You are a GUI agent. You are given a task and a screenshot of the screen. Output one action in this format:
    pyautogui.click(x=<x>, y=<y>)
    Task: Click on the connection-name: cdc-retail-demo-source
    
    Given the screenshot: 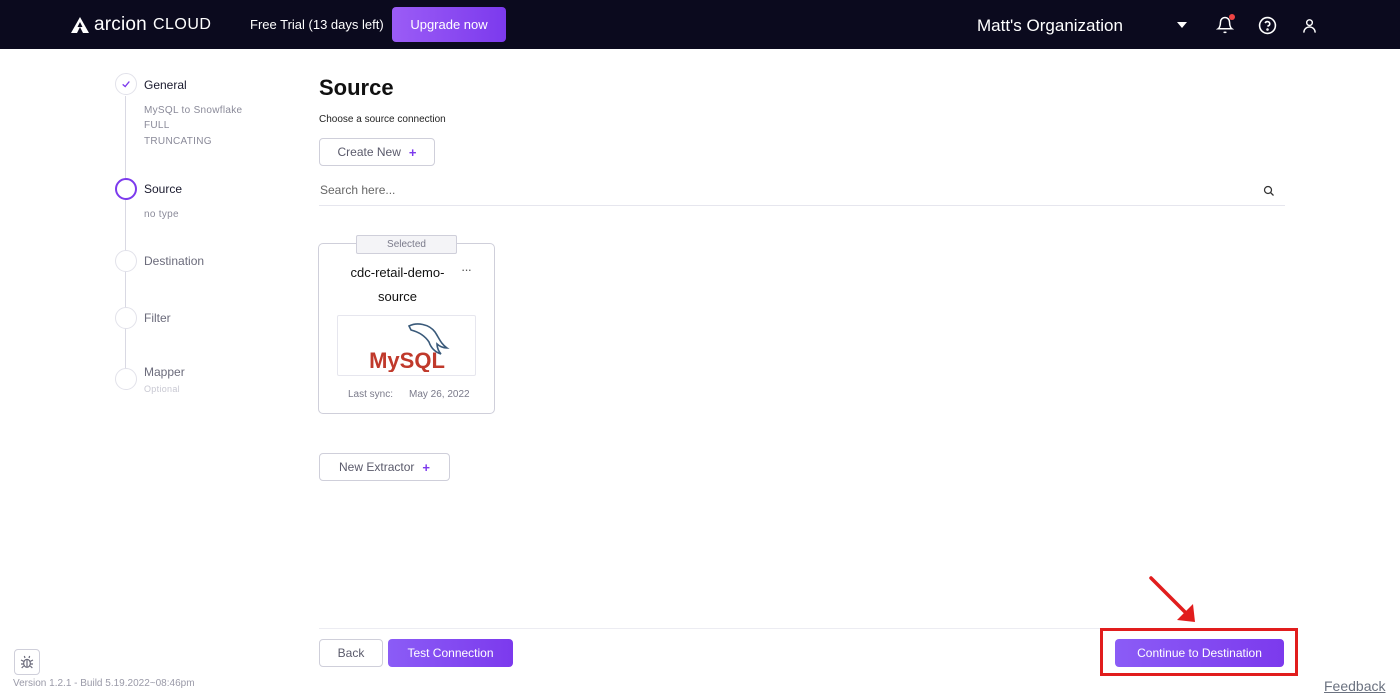 What is the action you would take?
    pyautogui.click(x=397, y=284)
    